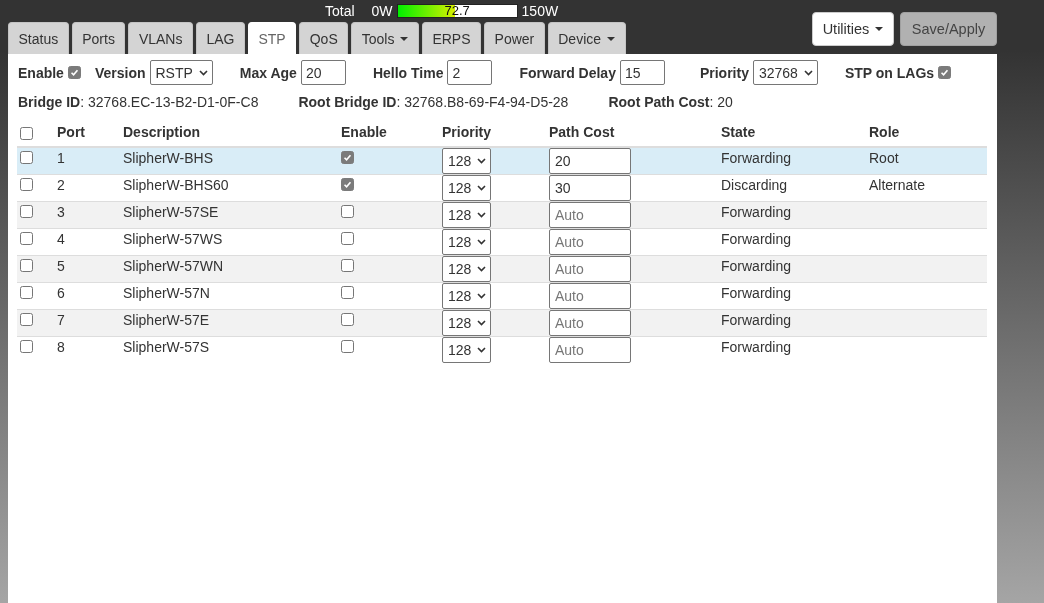  What do you see at coordinates (884, 132) in the screenshot?
I see `column-header: Role` at bounding box center [884, 132].